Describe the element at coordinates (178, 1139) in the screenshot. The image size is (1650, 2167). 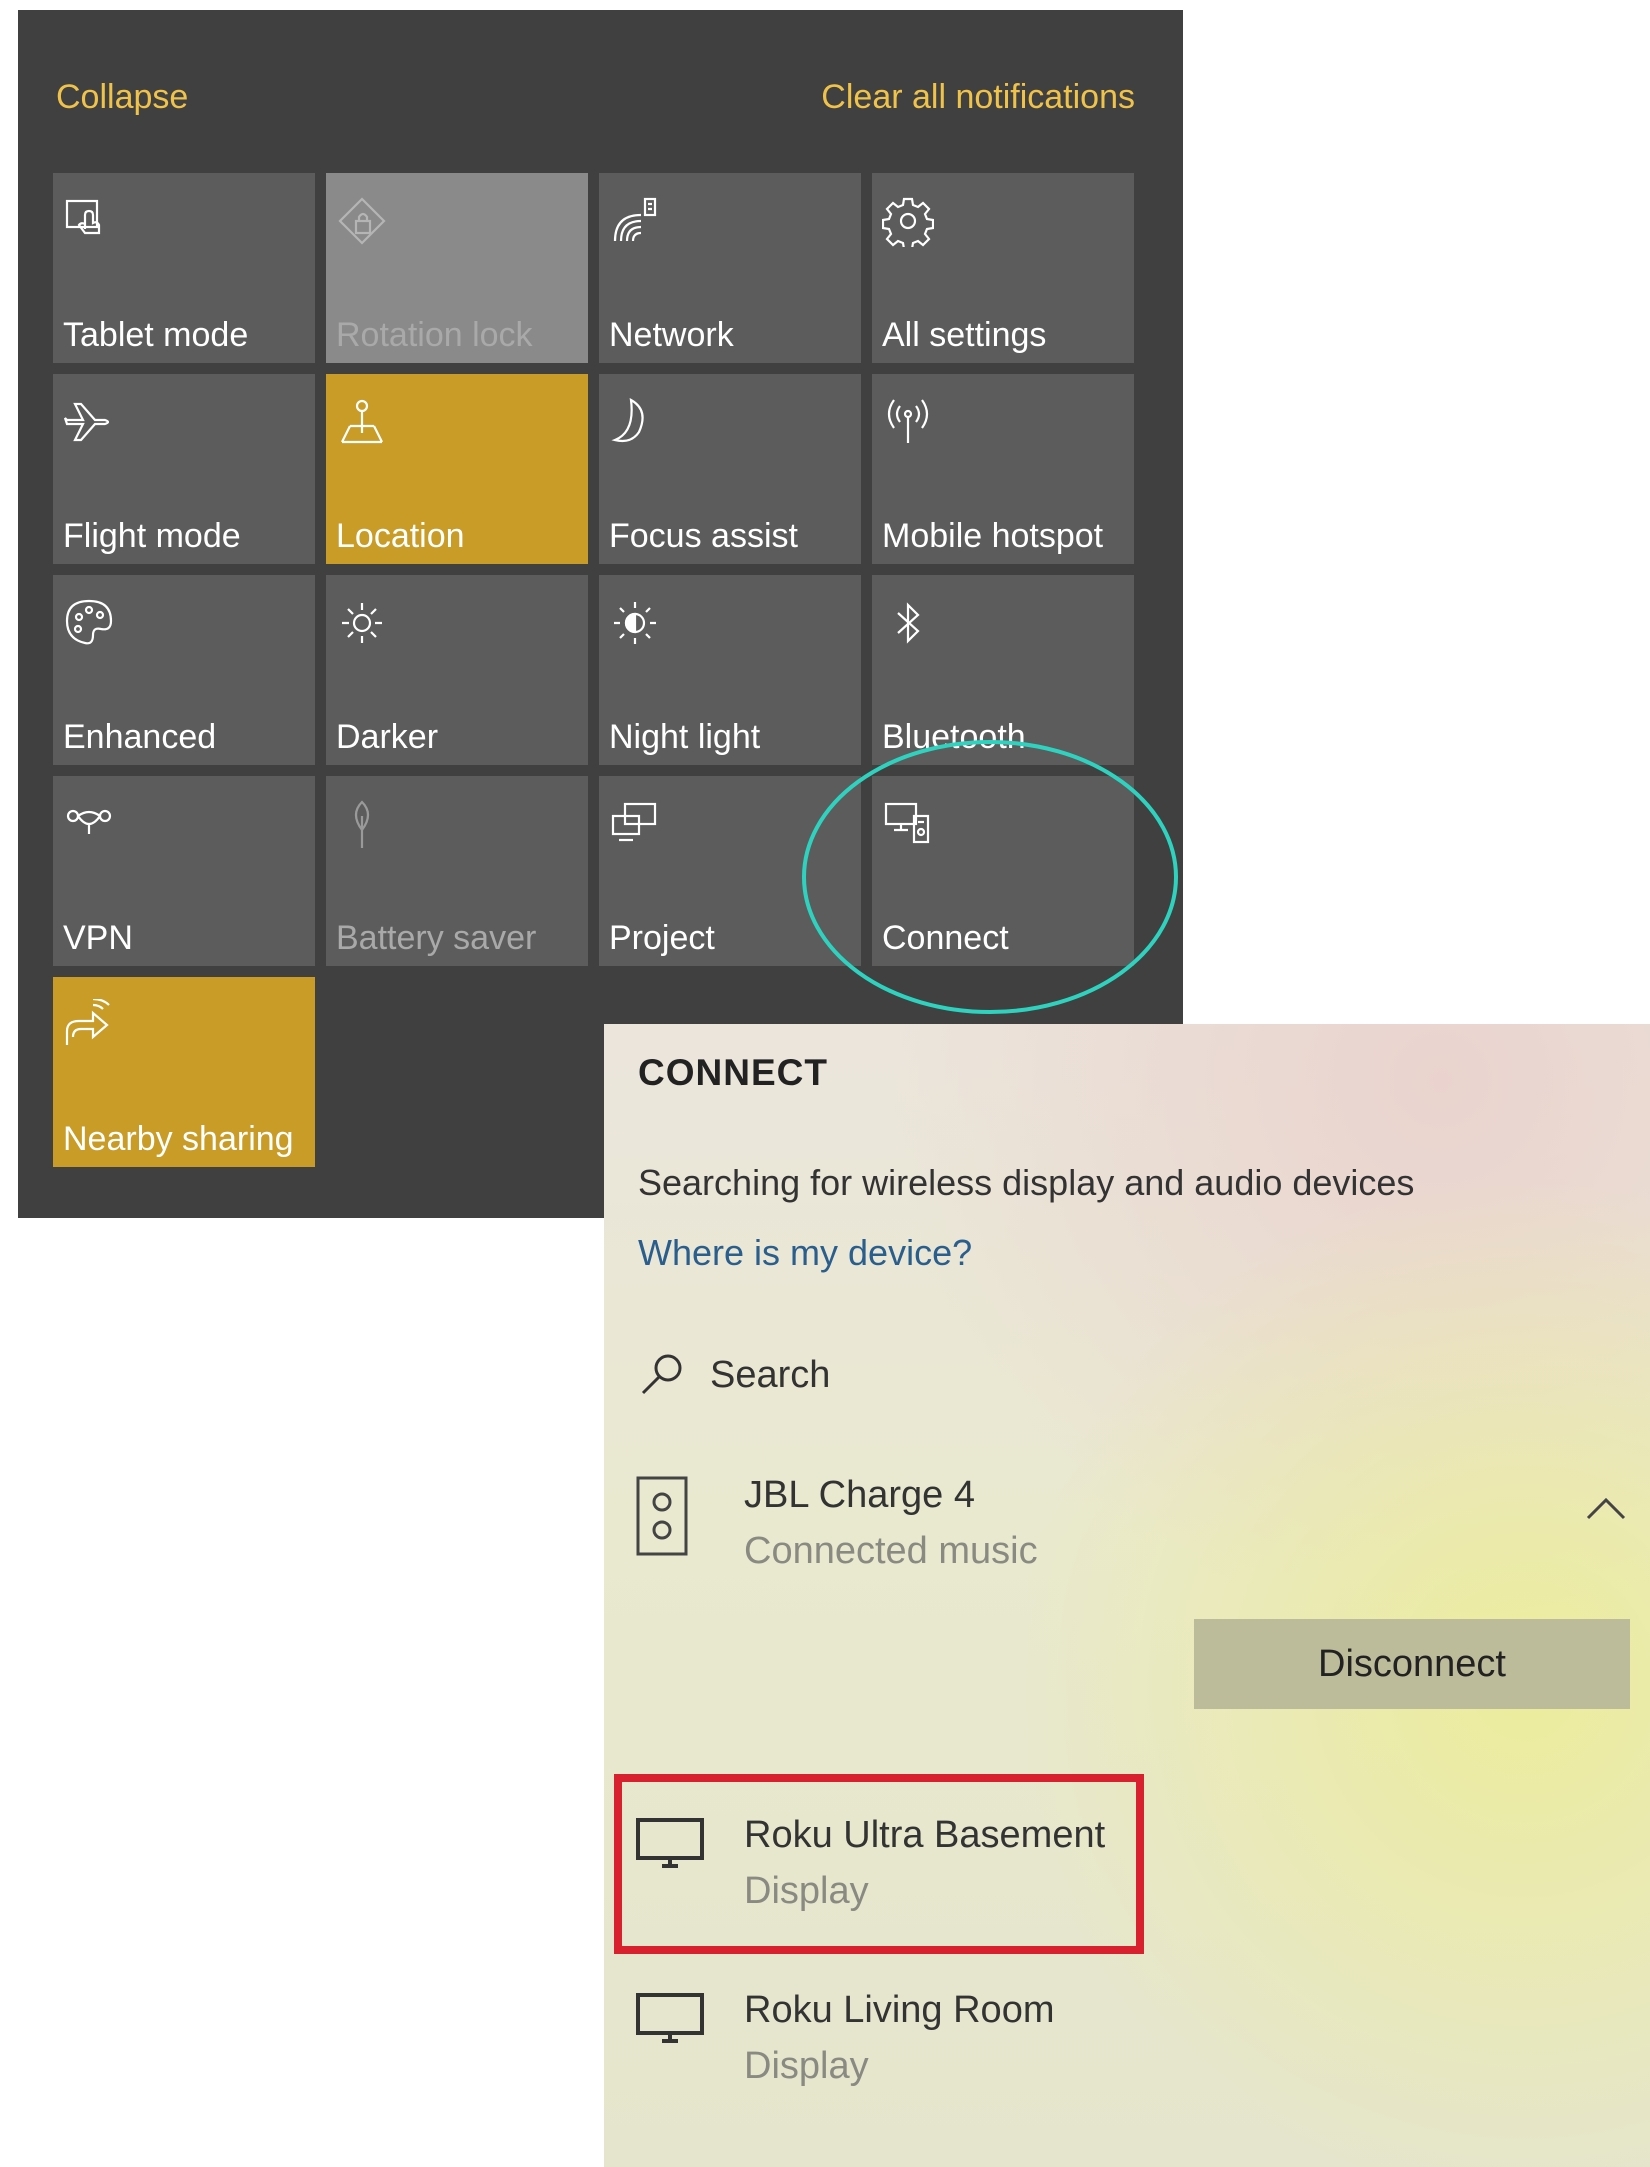
I see `tile-label: Nearby sharing` at that location.